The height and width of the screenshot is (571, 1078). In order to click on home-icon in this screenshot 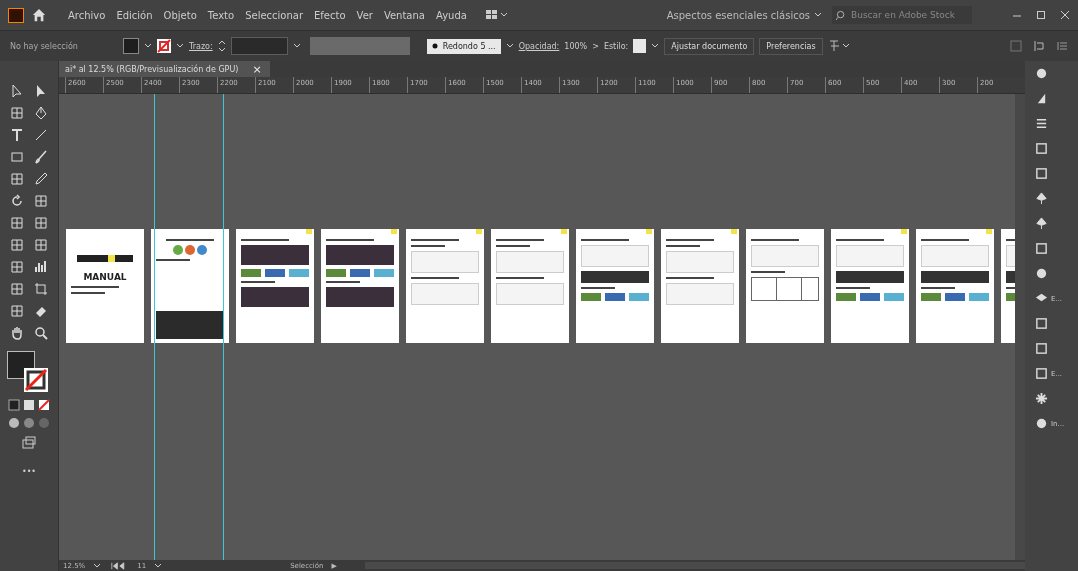, I will do `click(39, 15)`.